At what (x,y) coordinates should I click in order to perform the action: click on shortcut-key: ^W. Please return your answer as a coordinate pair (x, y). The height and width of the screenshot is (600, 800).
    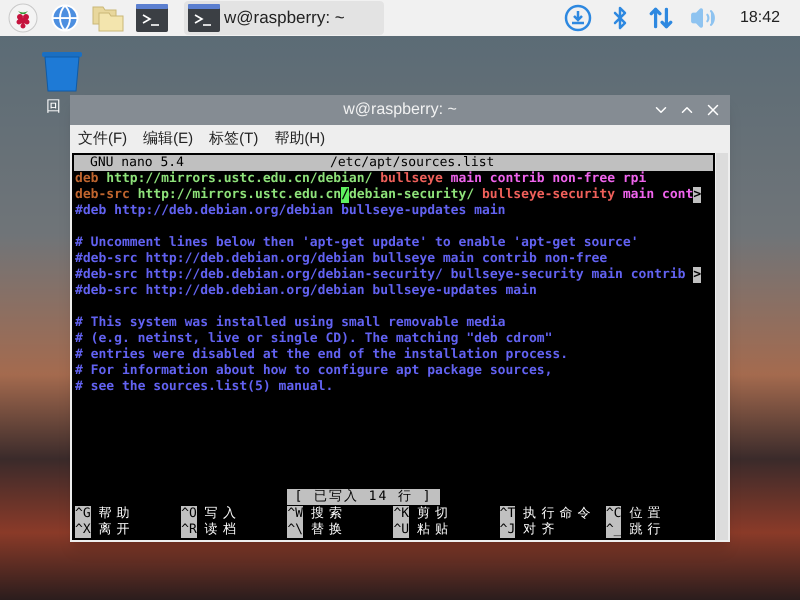
    Looking at the image, I should click on (295, 514).